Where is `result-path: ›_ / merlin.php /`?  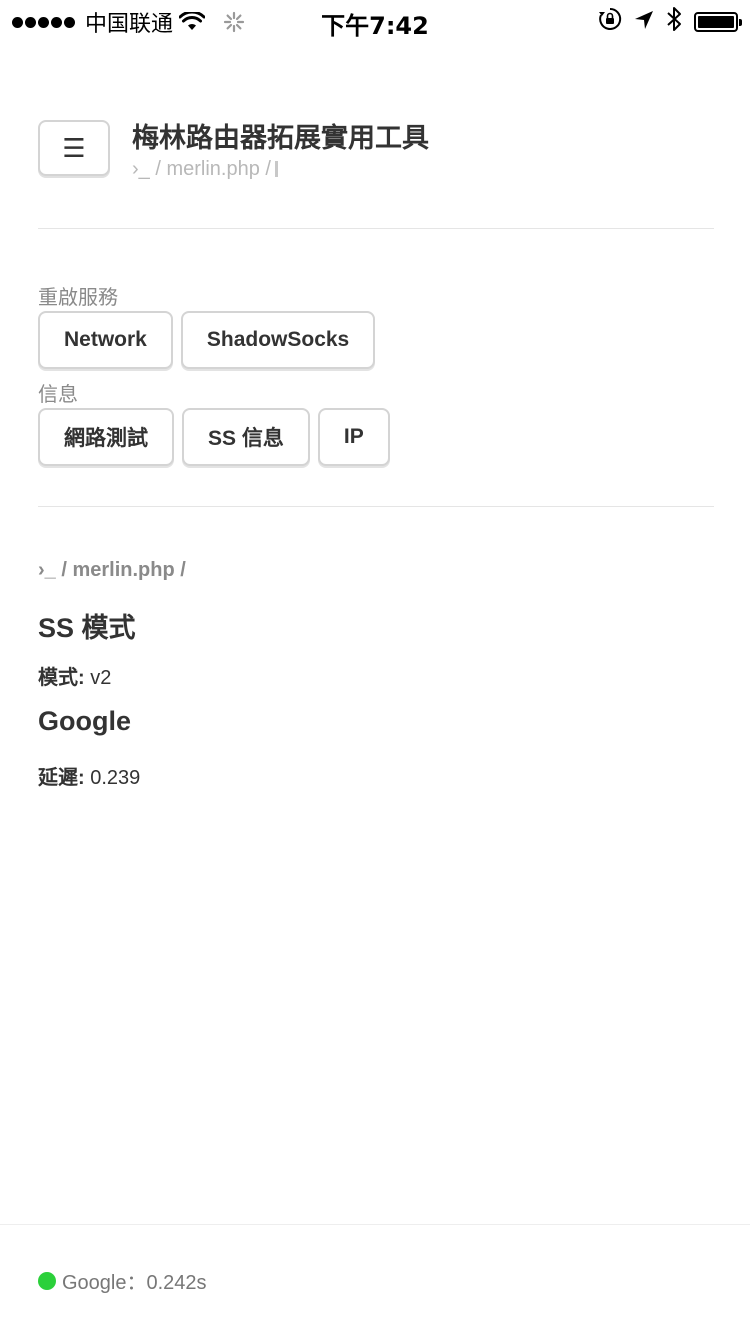
result-path: ›_ / merlin.php / is located at coordinates (112, 570).